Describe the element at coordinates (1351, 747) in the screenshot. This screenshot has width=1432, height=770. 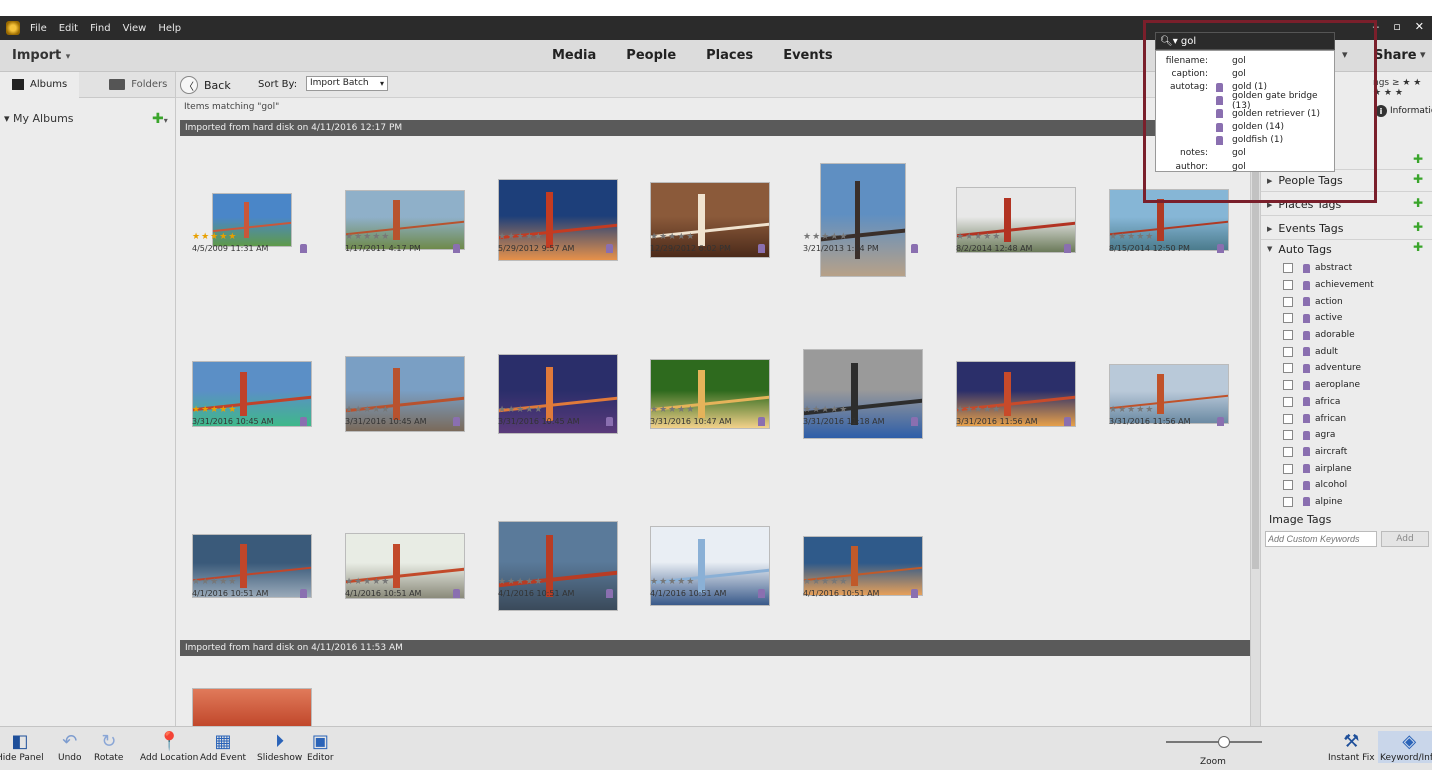
I see `instant-fix-button: ⚒ Instant Fix` at that location.